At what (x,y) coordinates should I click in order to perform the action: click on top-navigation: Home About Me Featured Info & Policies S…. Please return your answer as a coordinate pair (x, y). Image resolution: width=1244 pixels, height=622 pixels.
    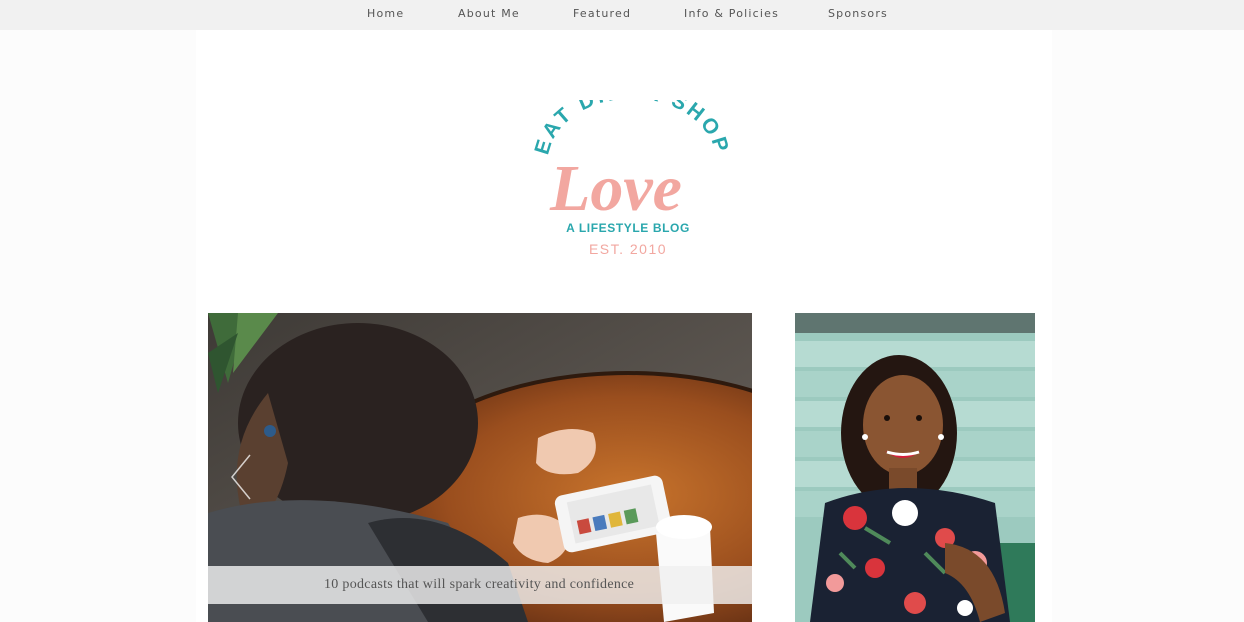
    Looking at the image, I should click on (622, 15).